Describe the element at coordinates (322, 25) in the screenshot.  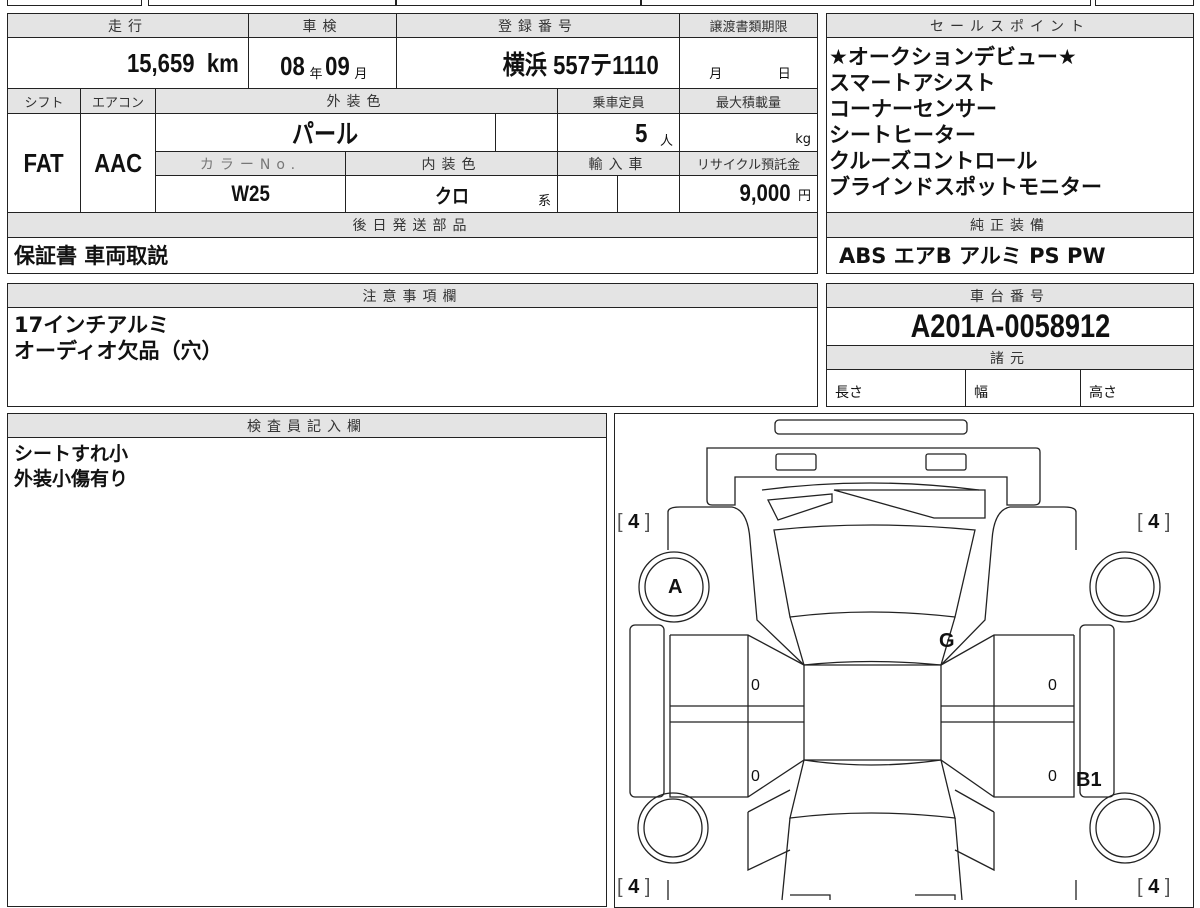
I see `inspection-header: 車検` at that location.